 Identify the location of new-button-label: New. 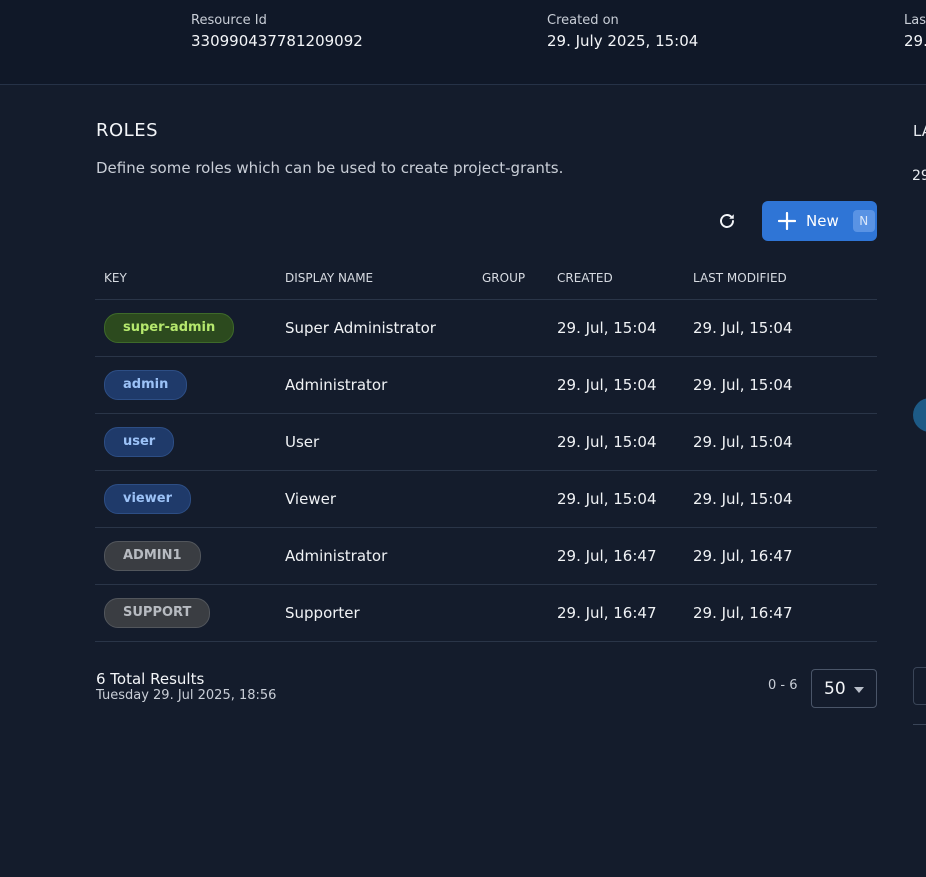
(822, 221).